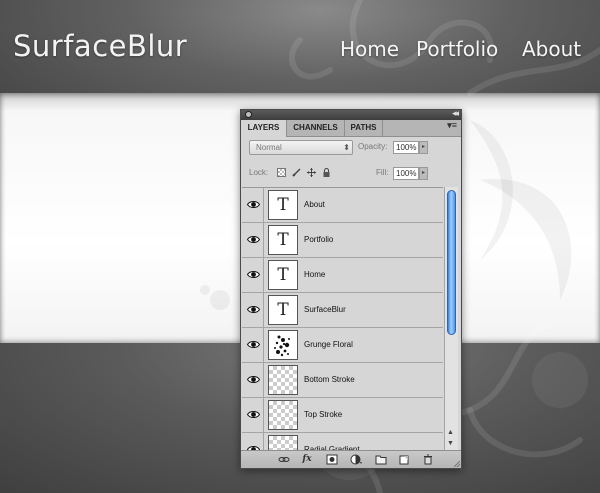 The image size is (600, 493). Describe the element at coordinates (329, 379) in the screenshot. I see `layer-name: Bottom Stroke` at that location.